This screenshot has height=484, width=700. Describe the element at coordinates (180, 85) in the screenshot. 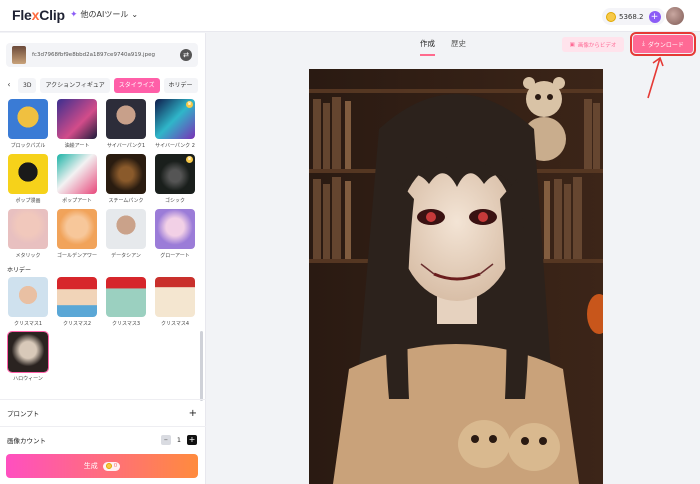

I see `category-tab-holiday: ホリデー` at that location.